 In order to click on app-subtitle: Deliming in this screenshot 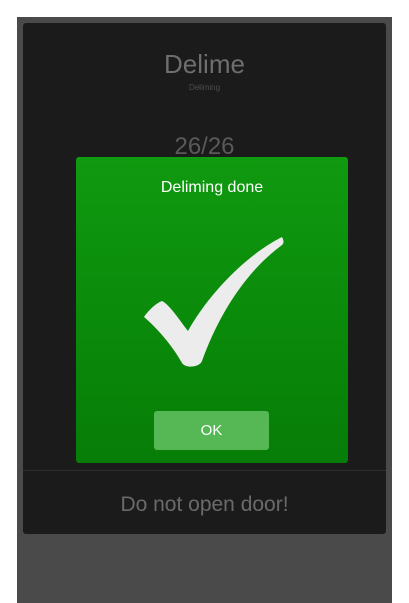, I will do `click(204, 87)`.